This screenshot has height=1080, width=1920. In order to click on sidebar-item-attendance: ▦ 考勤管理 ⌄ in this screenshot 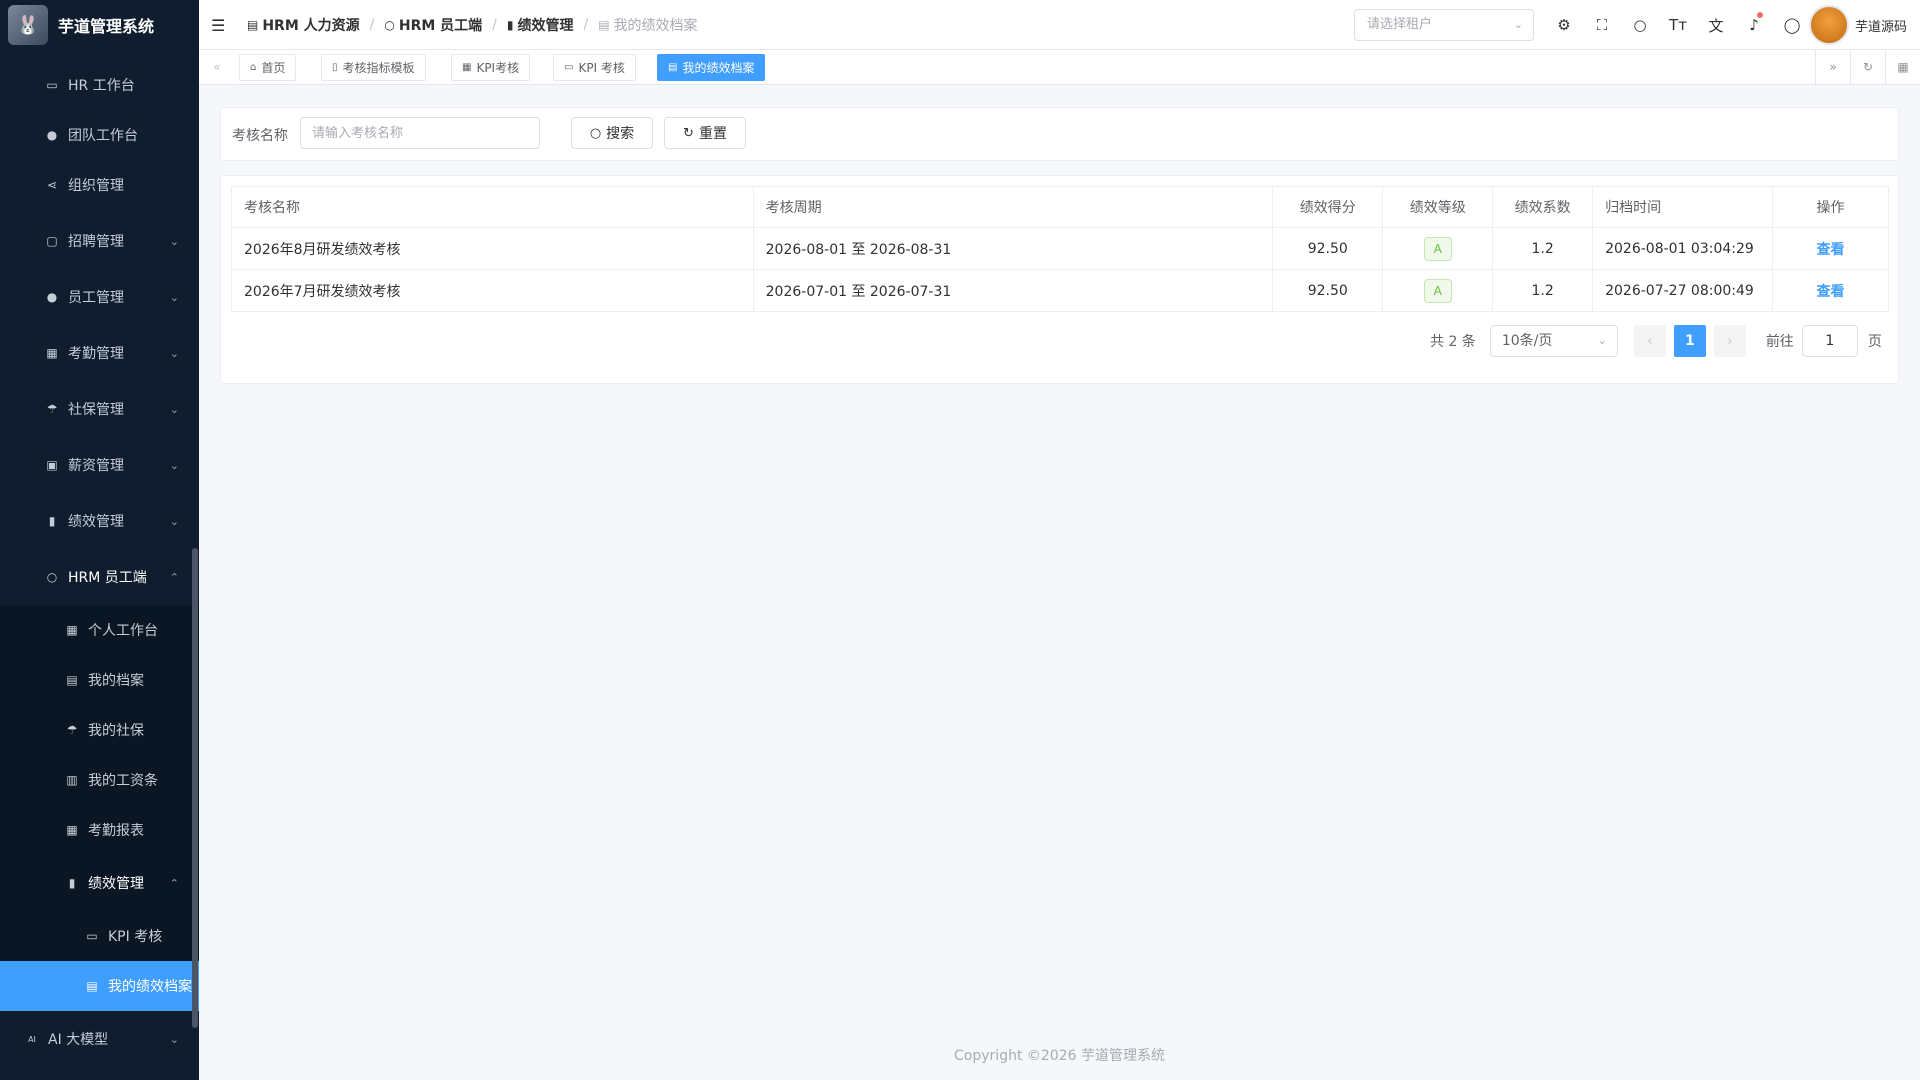, I will do `click(99, 353)`.